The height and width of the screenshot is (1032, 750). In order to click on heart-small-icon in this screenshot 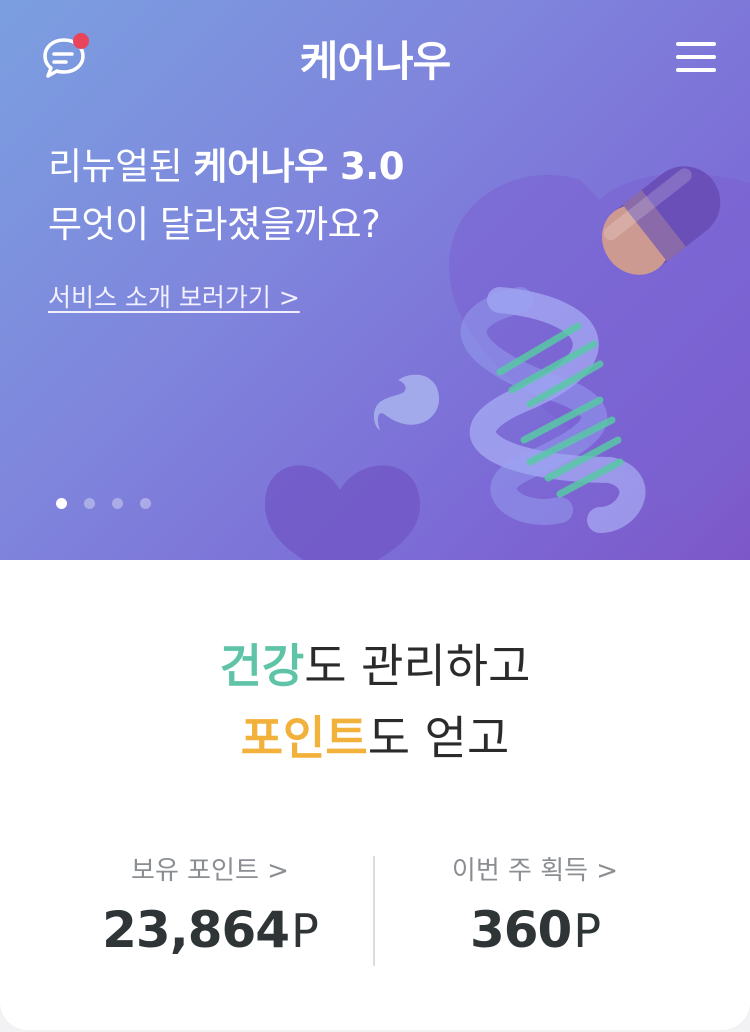, I will do `click(342, 512)`.